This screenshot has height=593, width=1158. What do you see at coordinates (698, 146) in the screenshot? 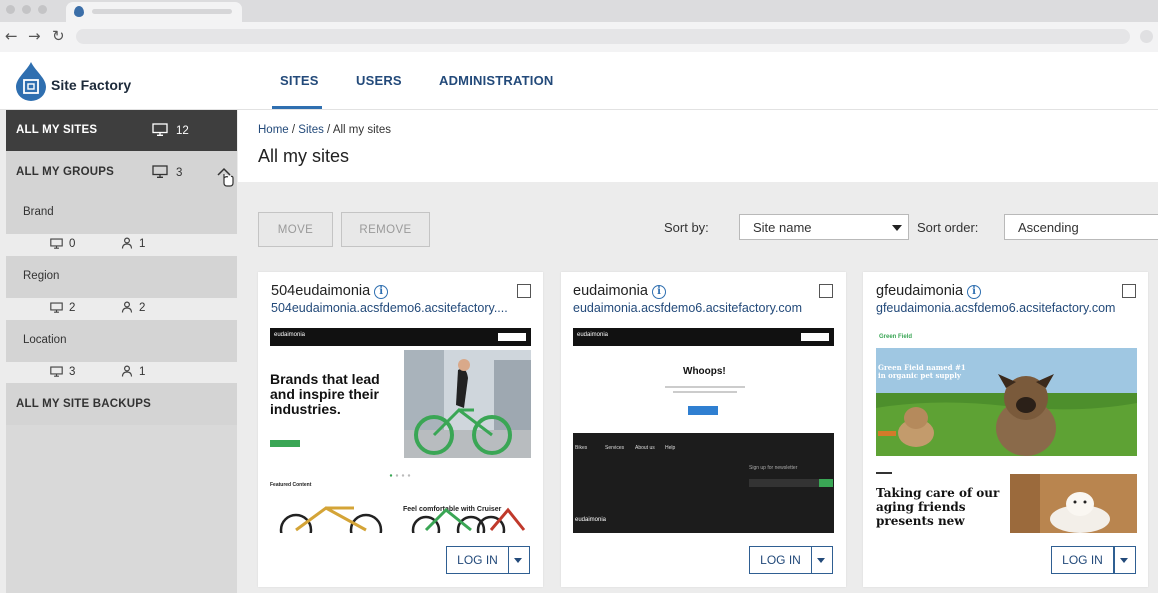
I see `content-header` at bounding box center [698, 146].